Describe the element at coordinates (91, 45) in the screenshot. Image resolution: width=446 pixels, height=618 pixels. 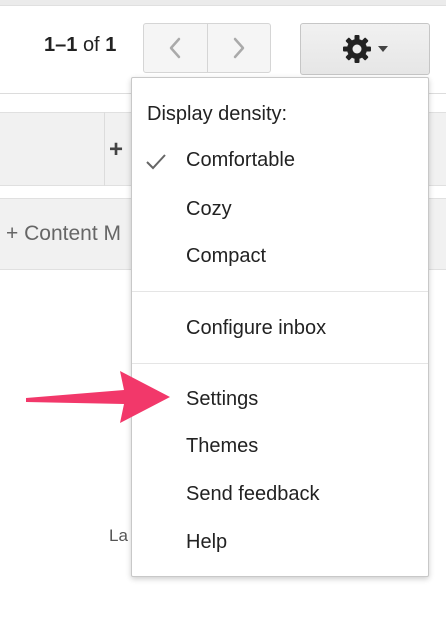
I see `pager-of: of` at that location.